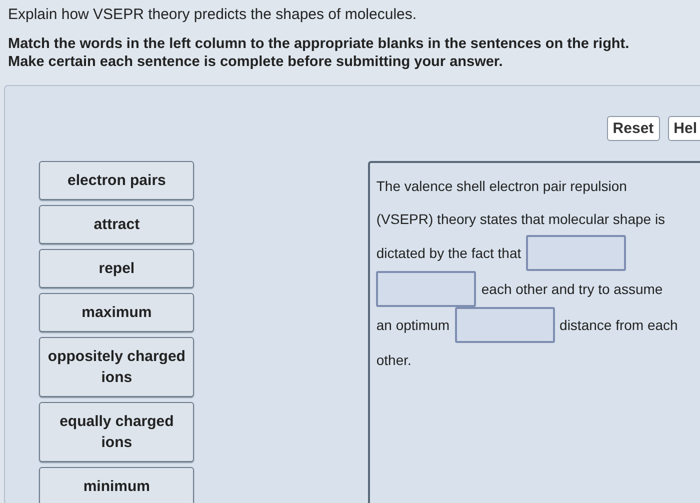 This screenshot has height=503, width=700. I want to click on word-tile: attract, so click(116, 224).